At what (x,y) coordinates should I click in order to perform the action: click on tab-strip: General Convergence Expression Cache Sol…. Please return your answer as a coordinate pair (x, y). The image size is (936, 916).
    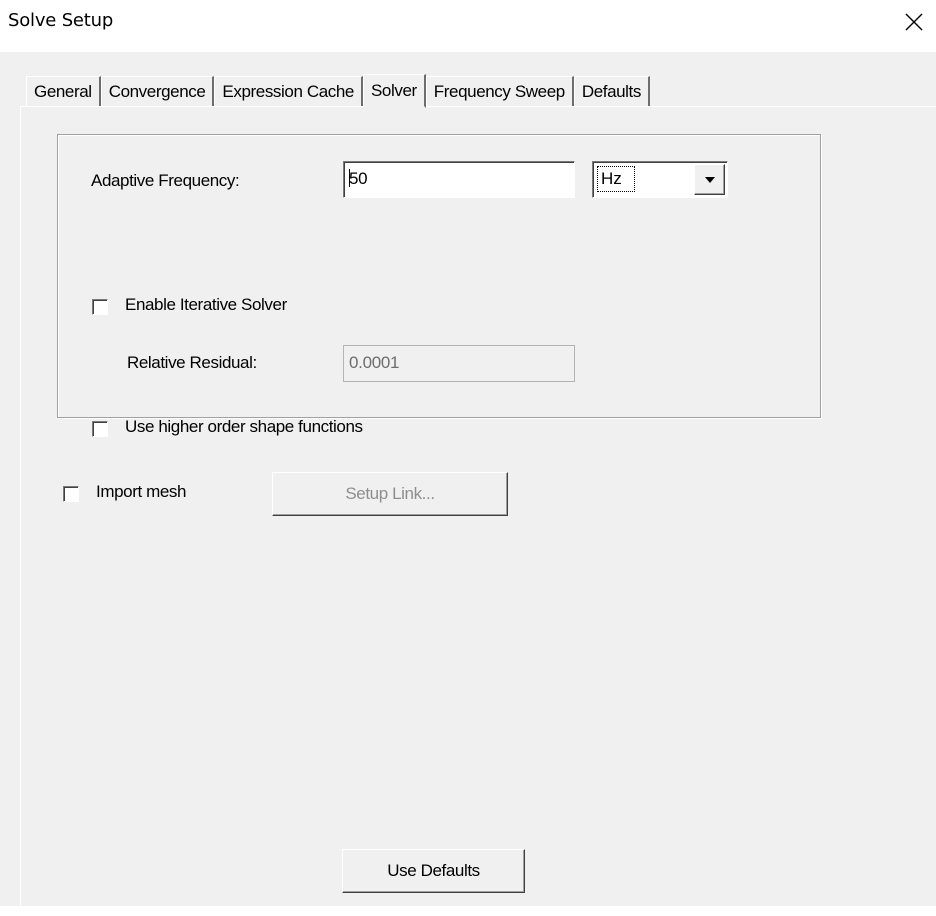
    Looking at the image, I should click on (338, 90).